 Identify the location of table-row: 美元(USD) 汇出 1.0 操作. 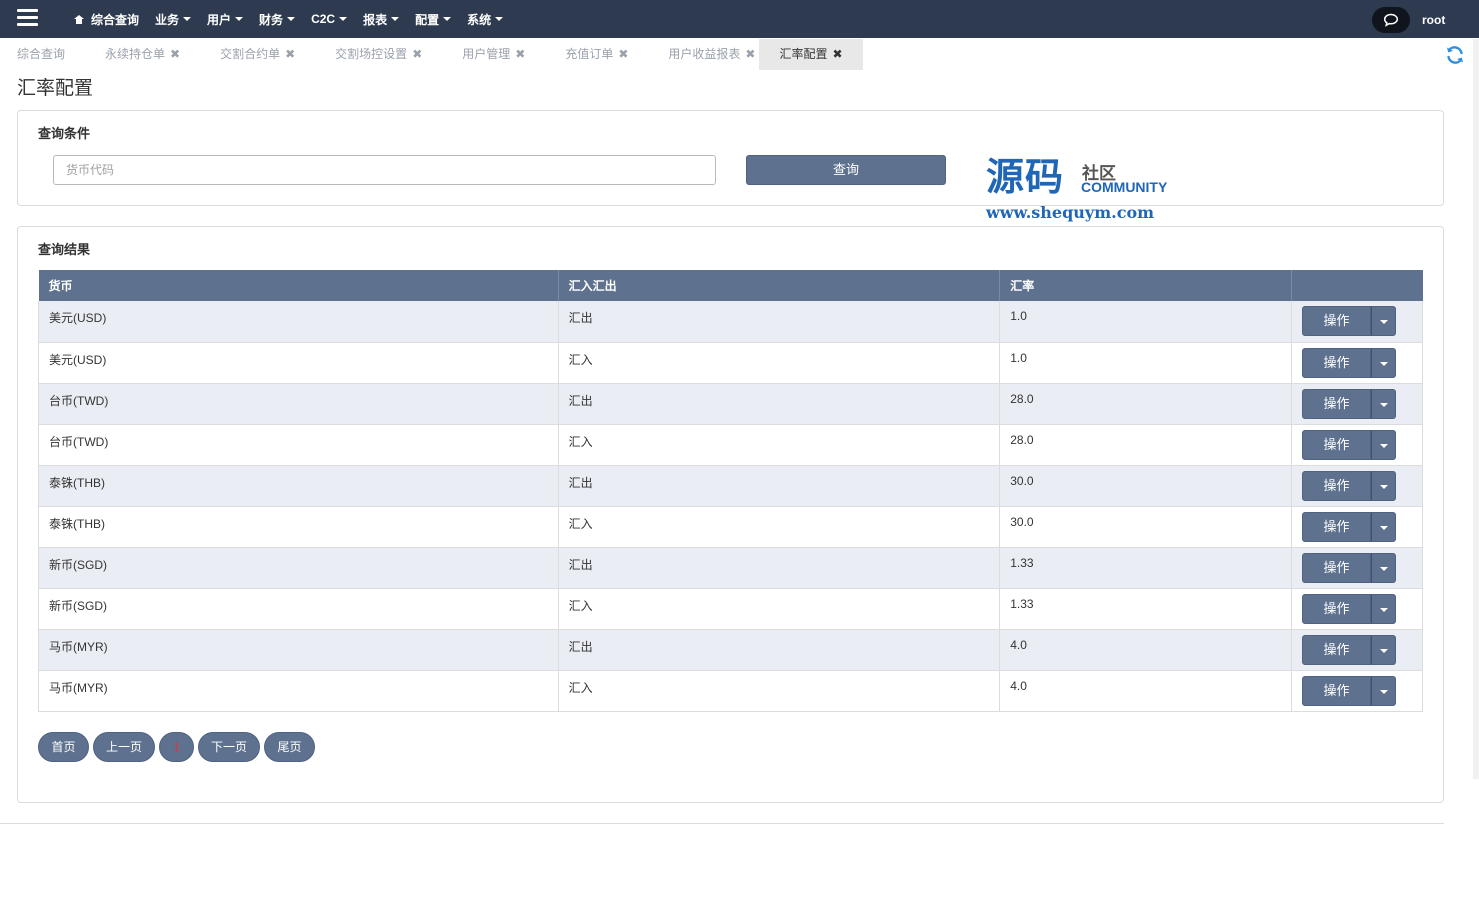
(730, 322).